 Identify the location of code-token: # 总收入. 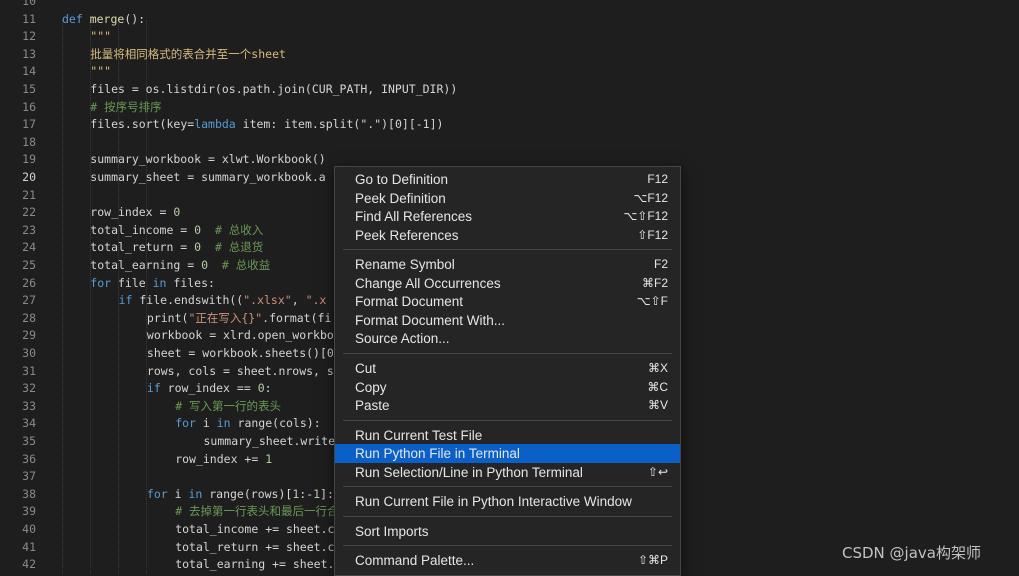
(232, 229).